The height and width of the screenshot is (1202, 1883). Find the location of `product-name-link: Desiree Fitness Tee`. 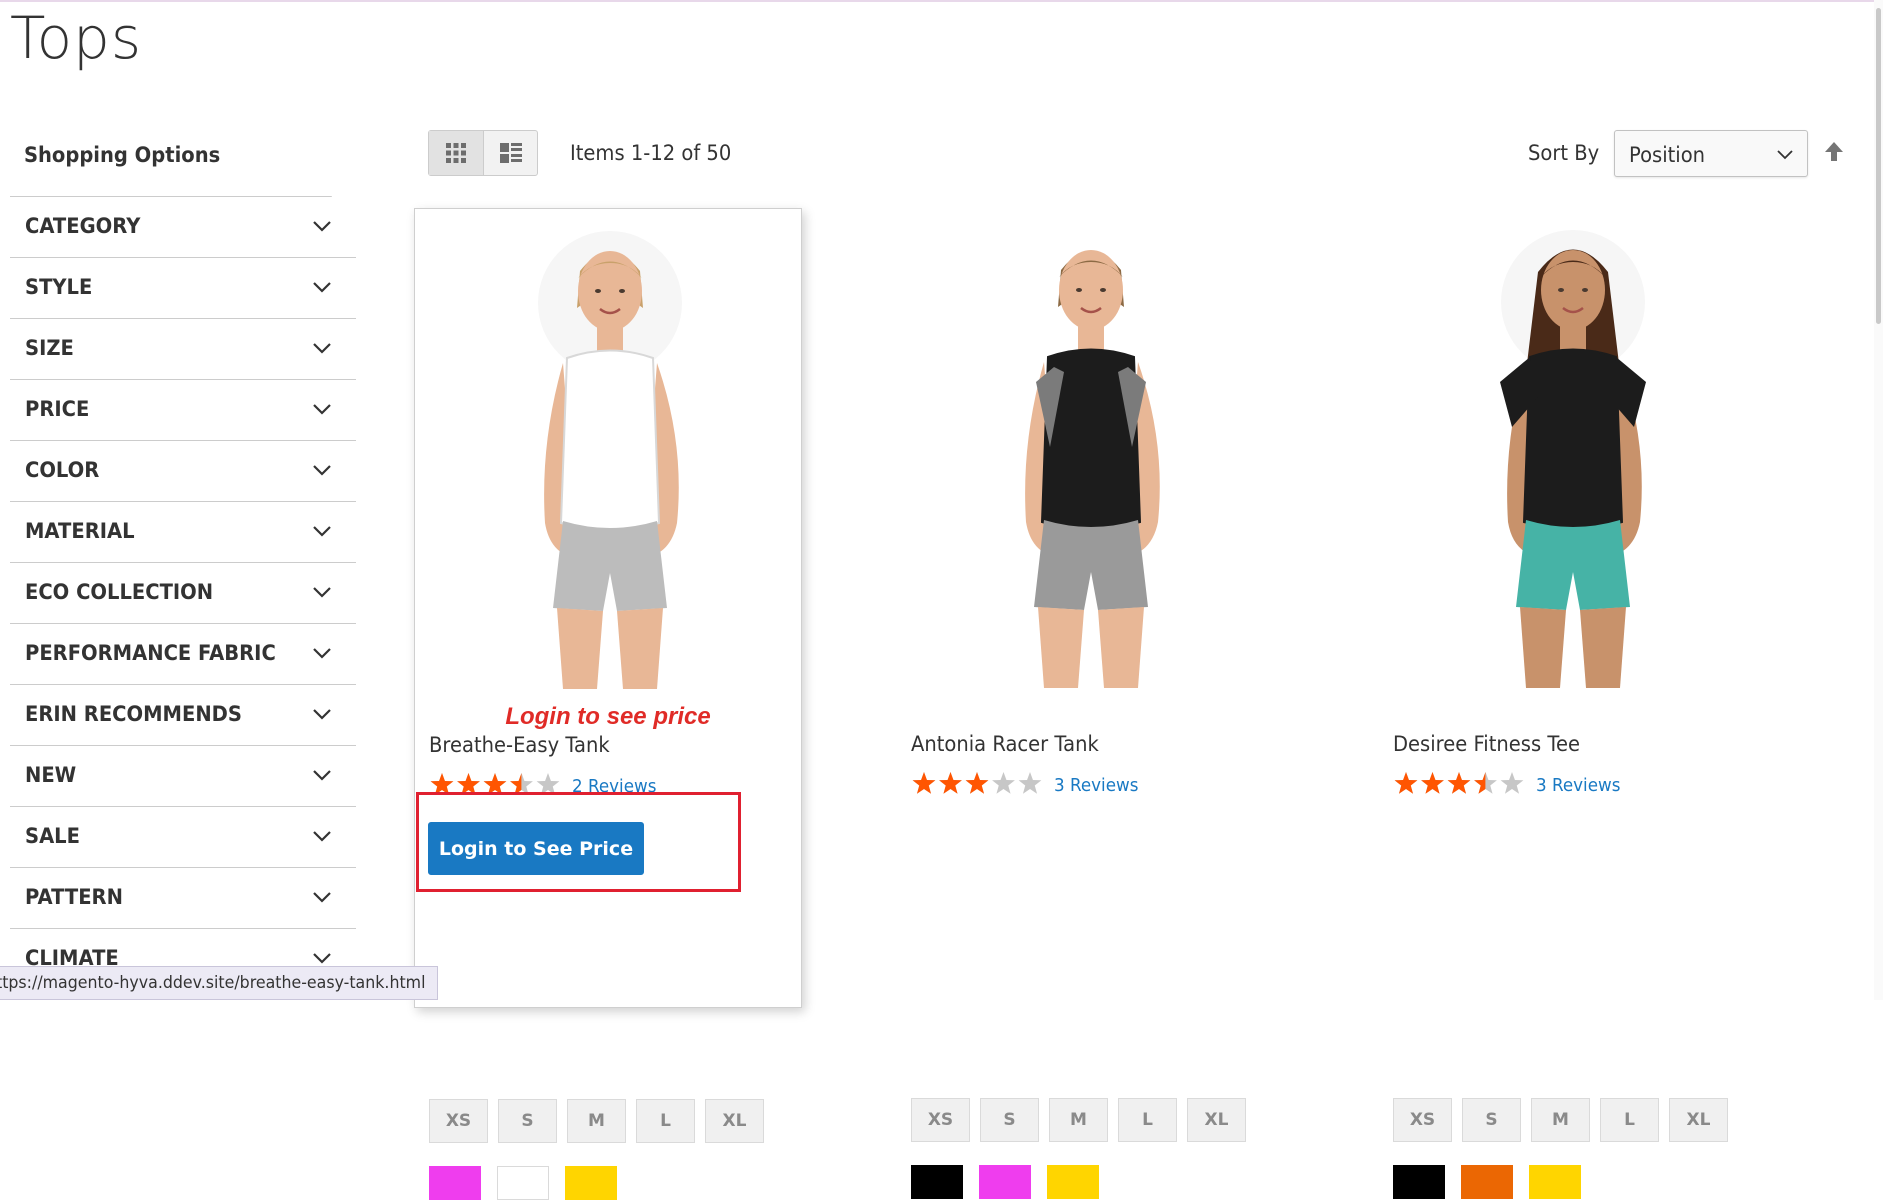

product-name-link: Desiree Fitness Tee is located at coordinates (1486, 744).